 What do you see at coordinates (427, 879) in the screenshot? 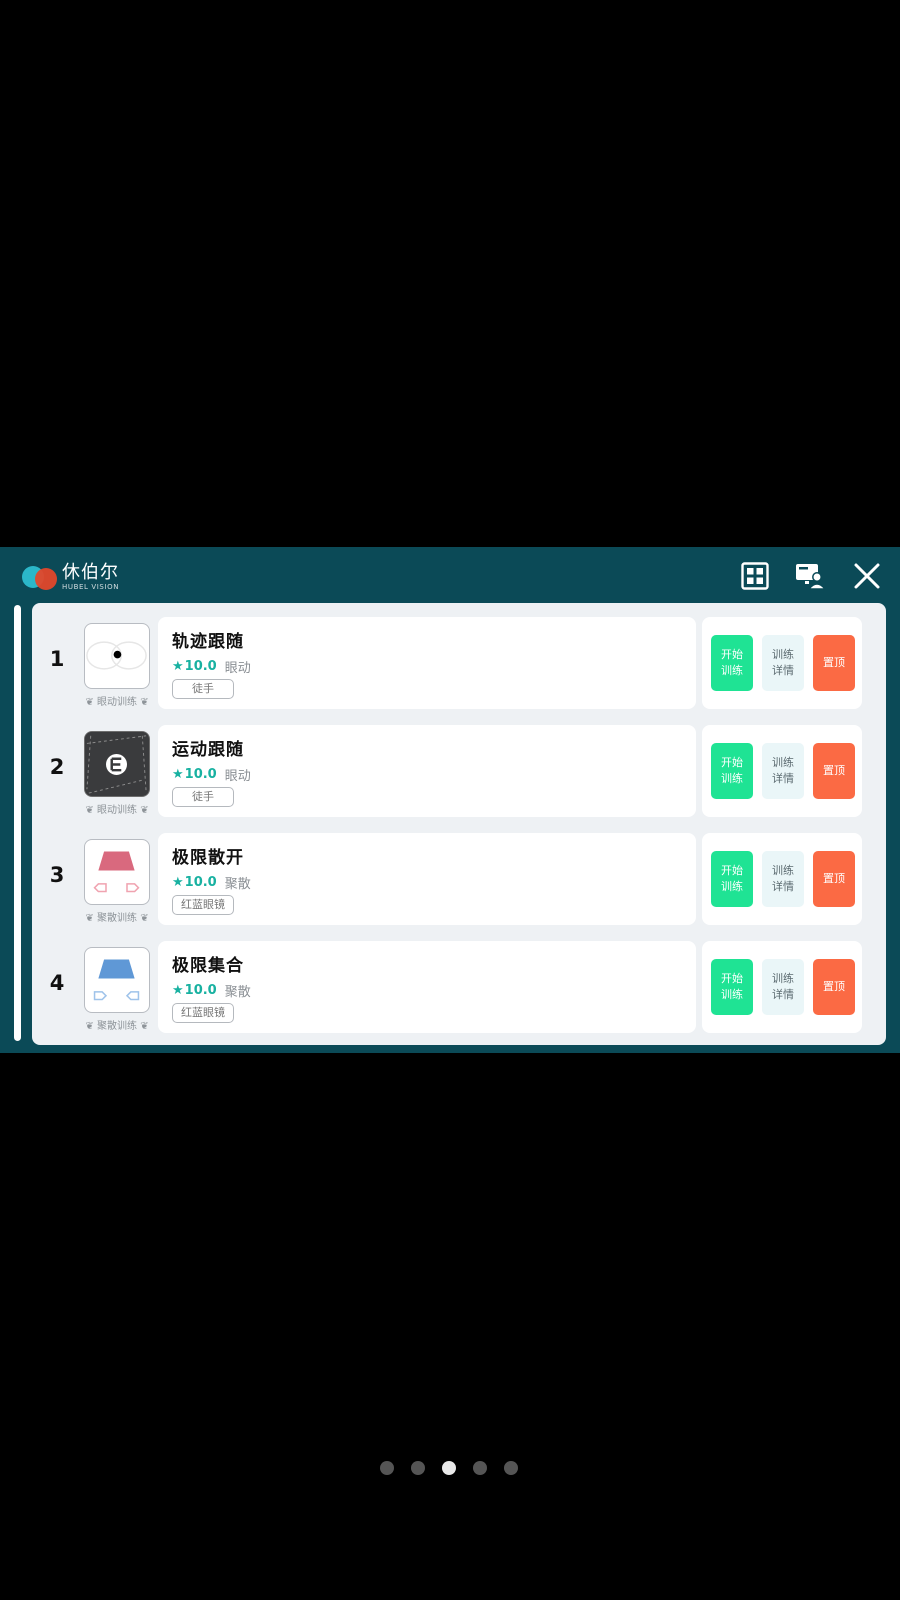
I see `item-card: 极限散开 ★ 10.0 聚散 红蓝眼镜` at bounding box center [427, 879].